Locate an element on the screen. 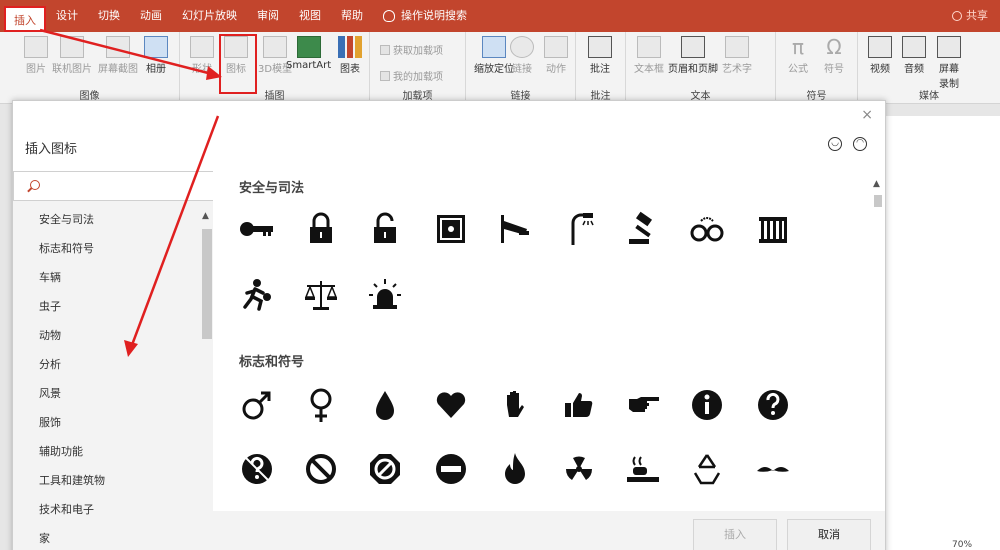  annotation-arrows is located at coordinates (130, 192).